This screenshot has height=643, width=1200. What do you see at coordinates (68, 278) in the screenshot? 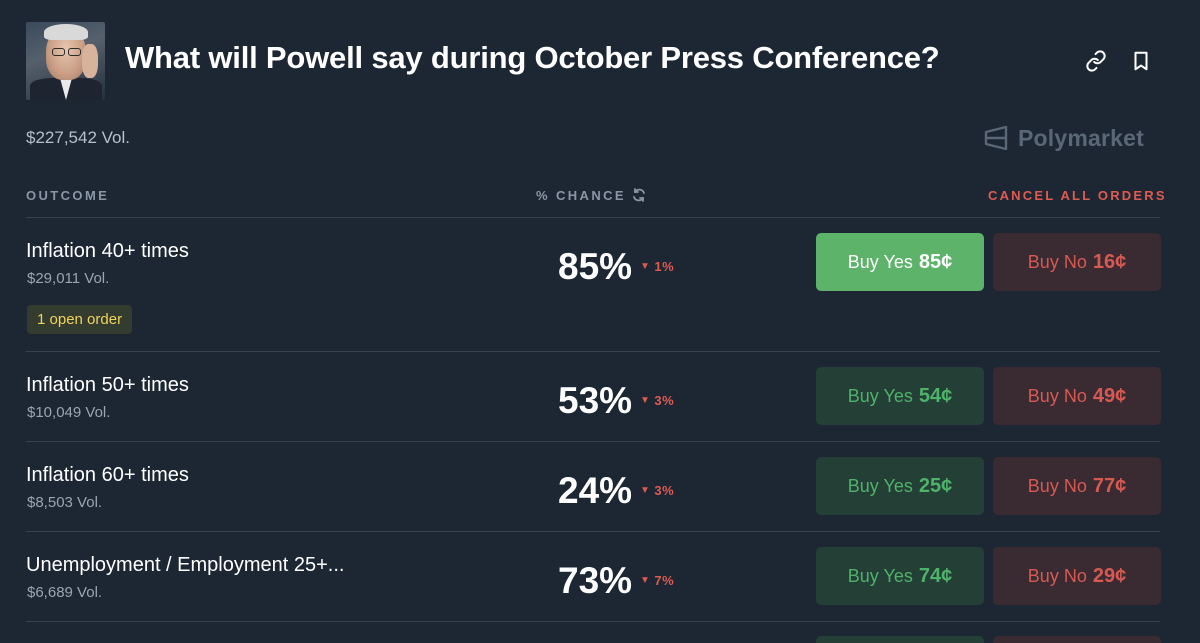
I see `outcome-volume: $29,011 Vol.` at bounding box center [68, 278].